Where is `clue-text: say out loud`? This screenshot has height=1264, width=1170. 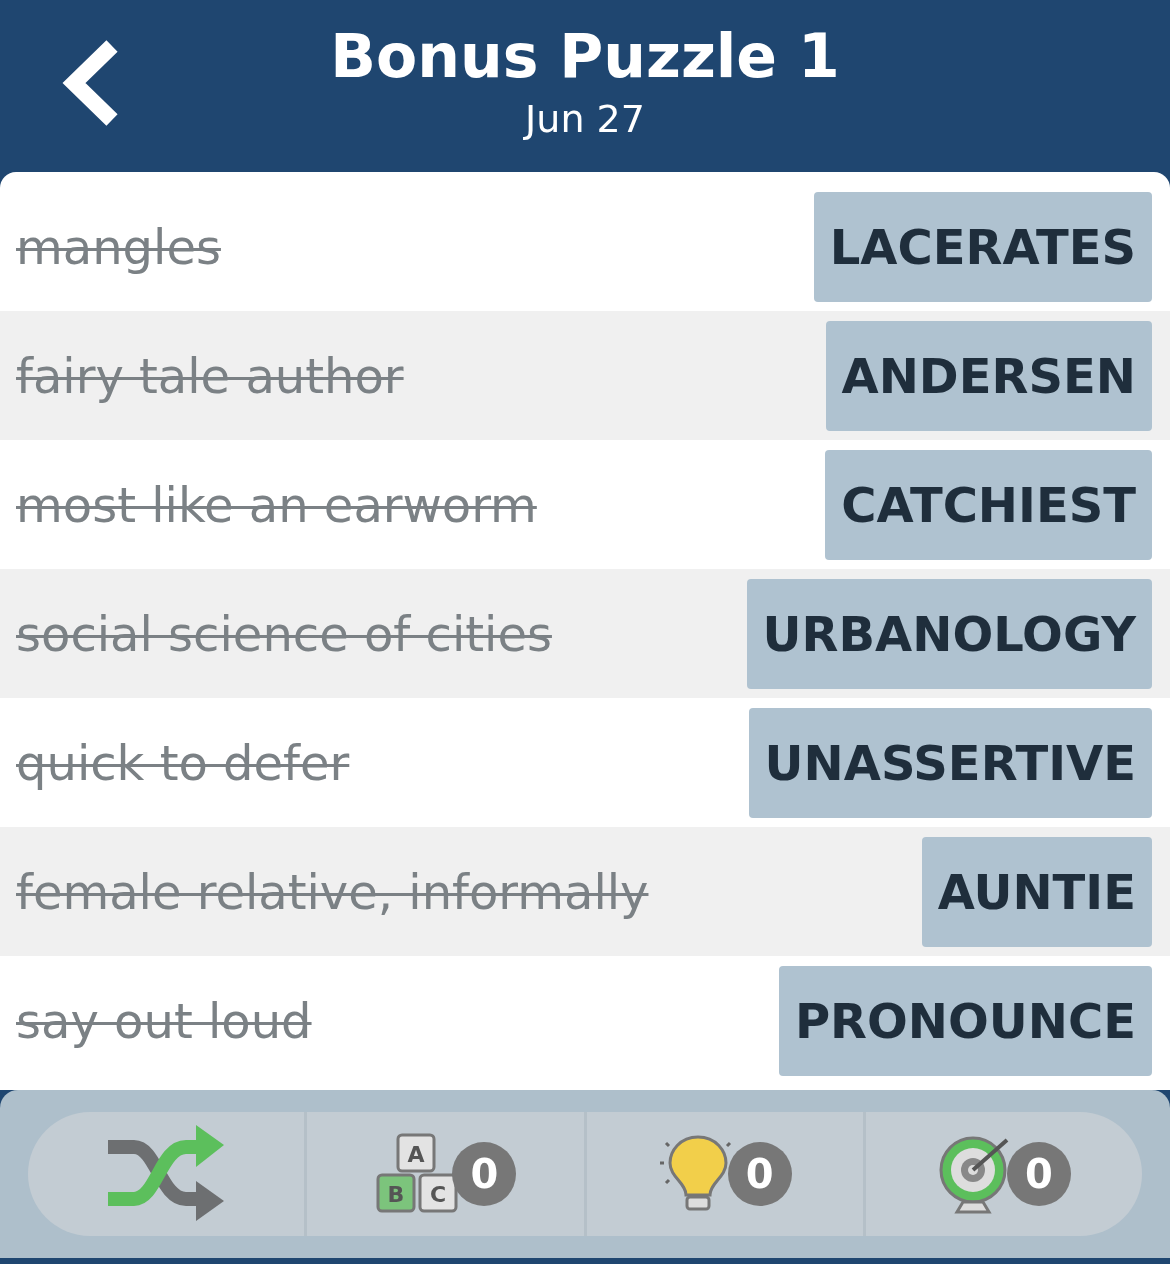
clue-text: say out loud is located at coordinates (164, 1020).